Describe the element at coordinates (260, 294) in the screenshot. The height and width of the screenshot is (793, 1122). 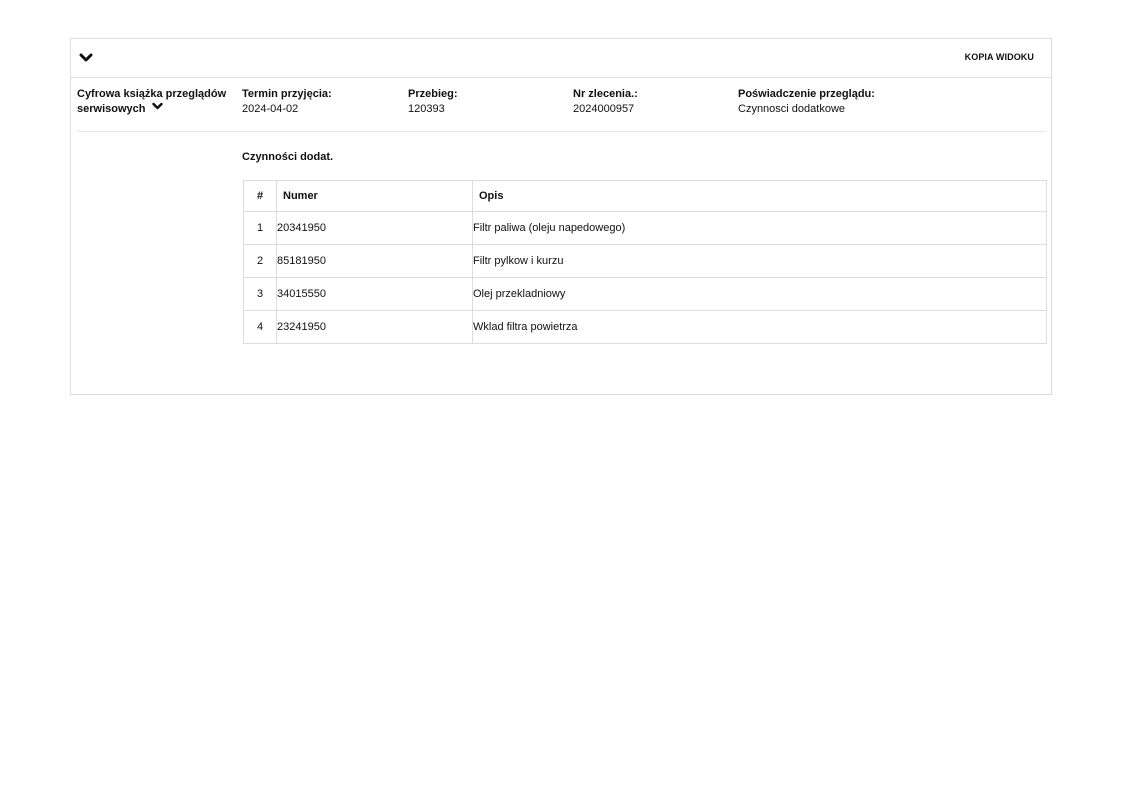
I see `row-index: 3` at that location.